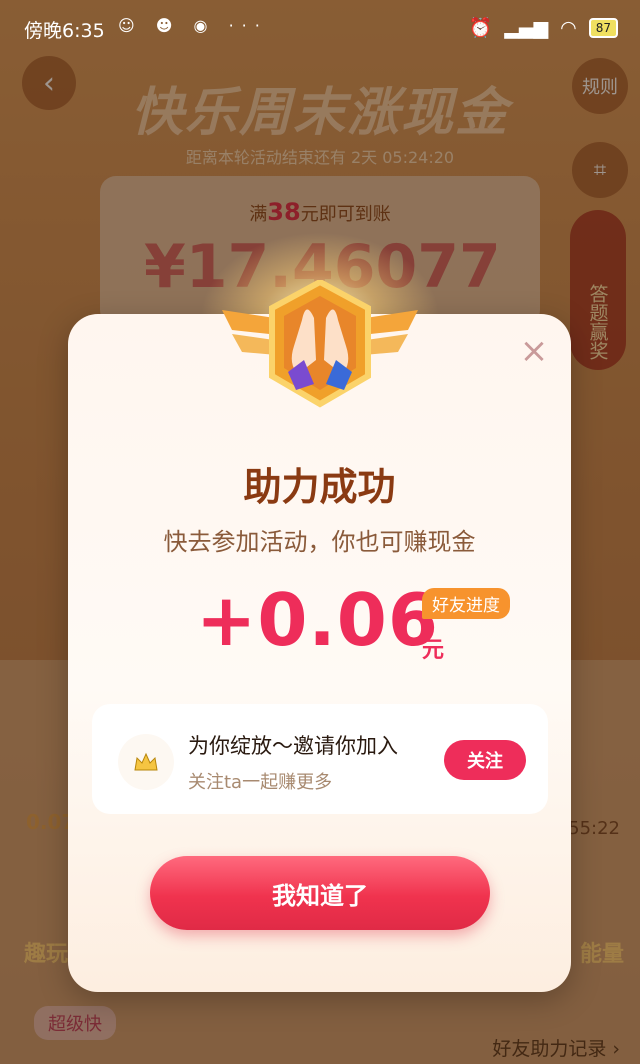 The width and height of the screenshot is (640, 1064). I want to click on wifi-icon: ◠, so click(568, 27).